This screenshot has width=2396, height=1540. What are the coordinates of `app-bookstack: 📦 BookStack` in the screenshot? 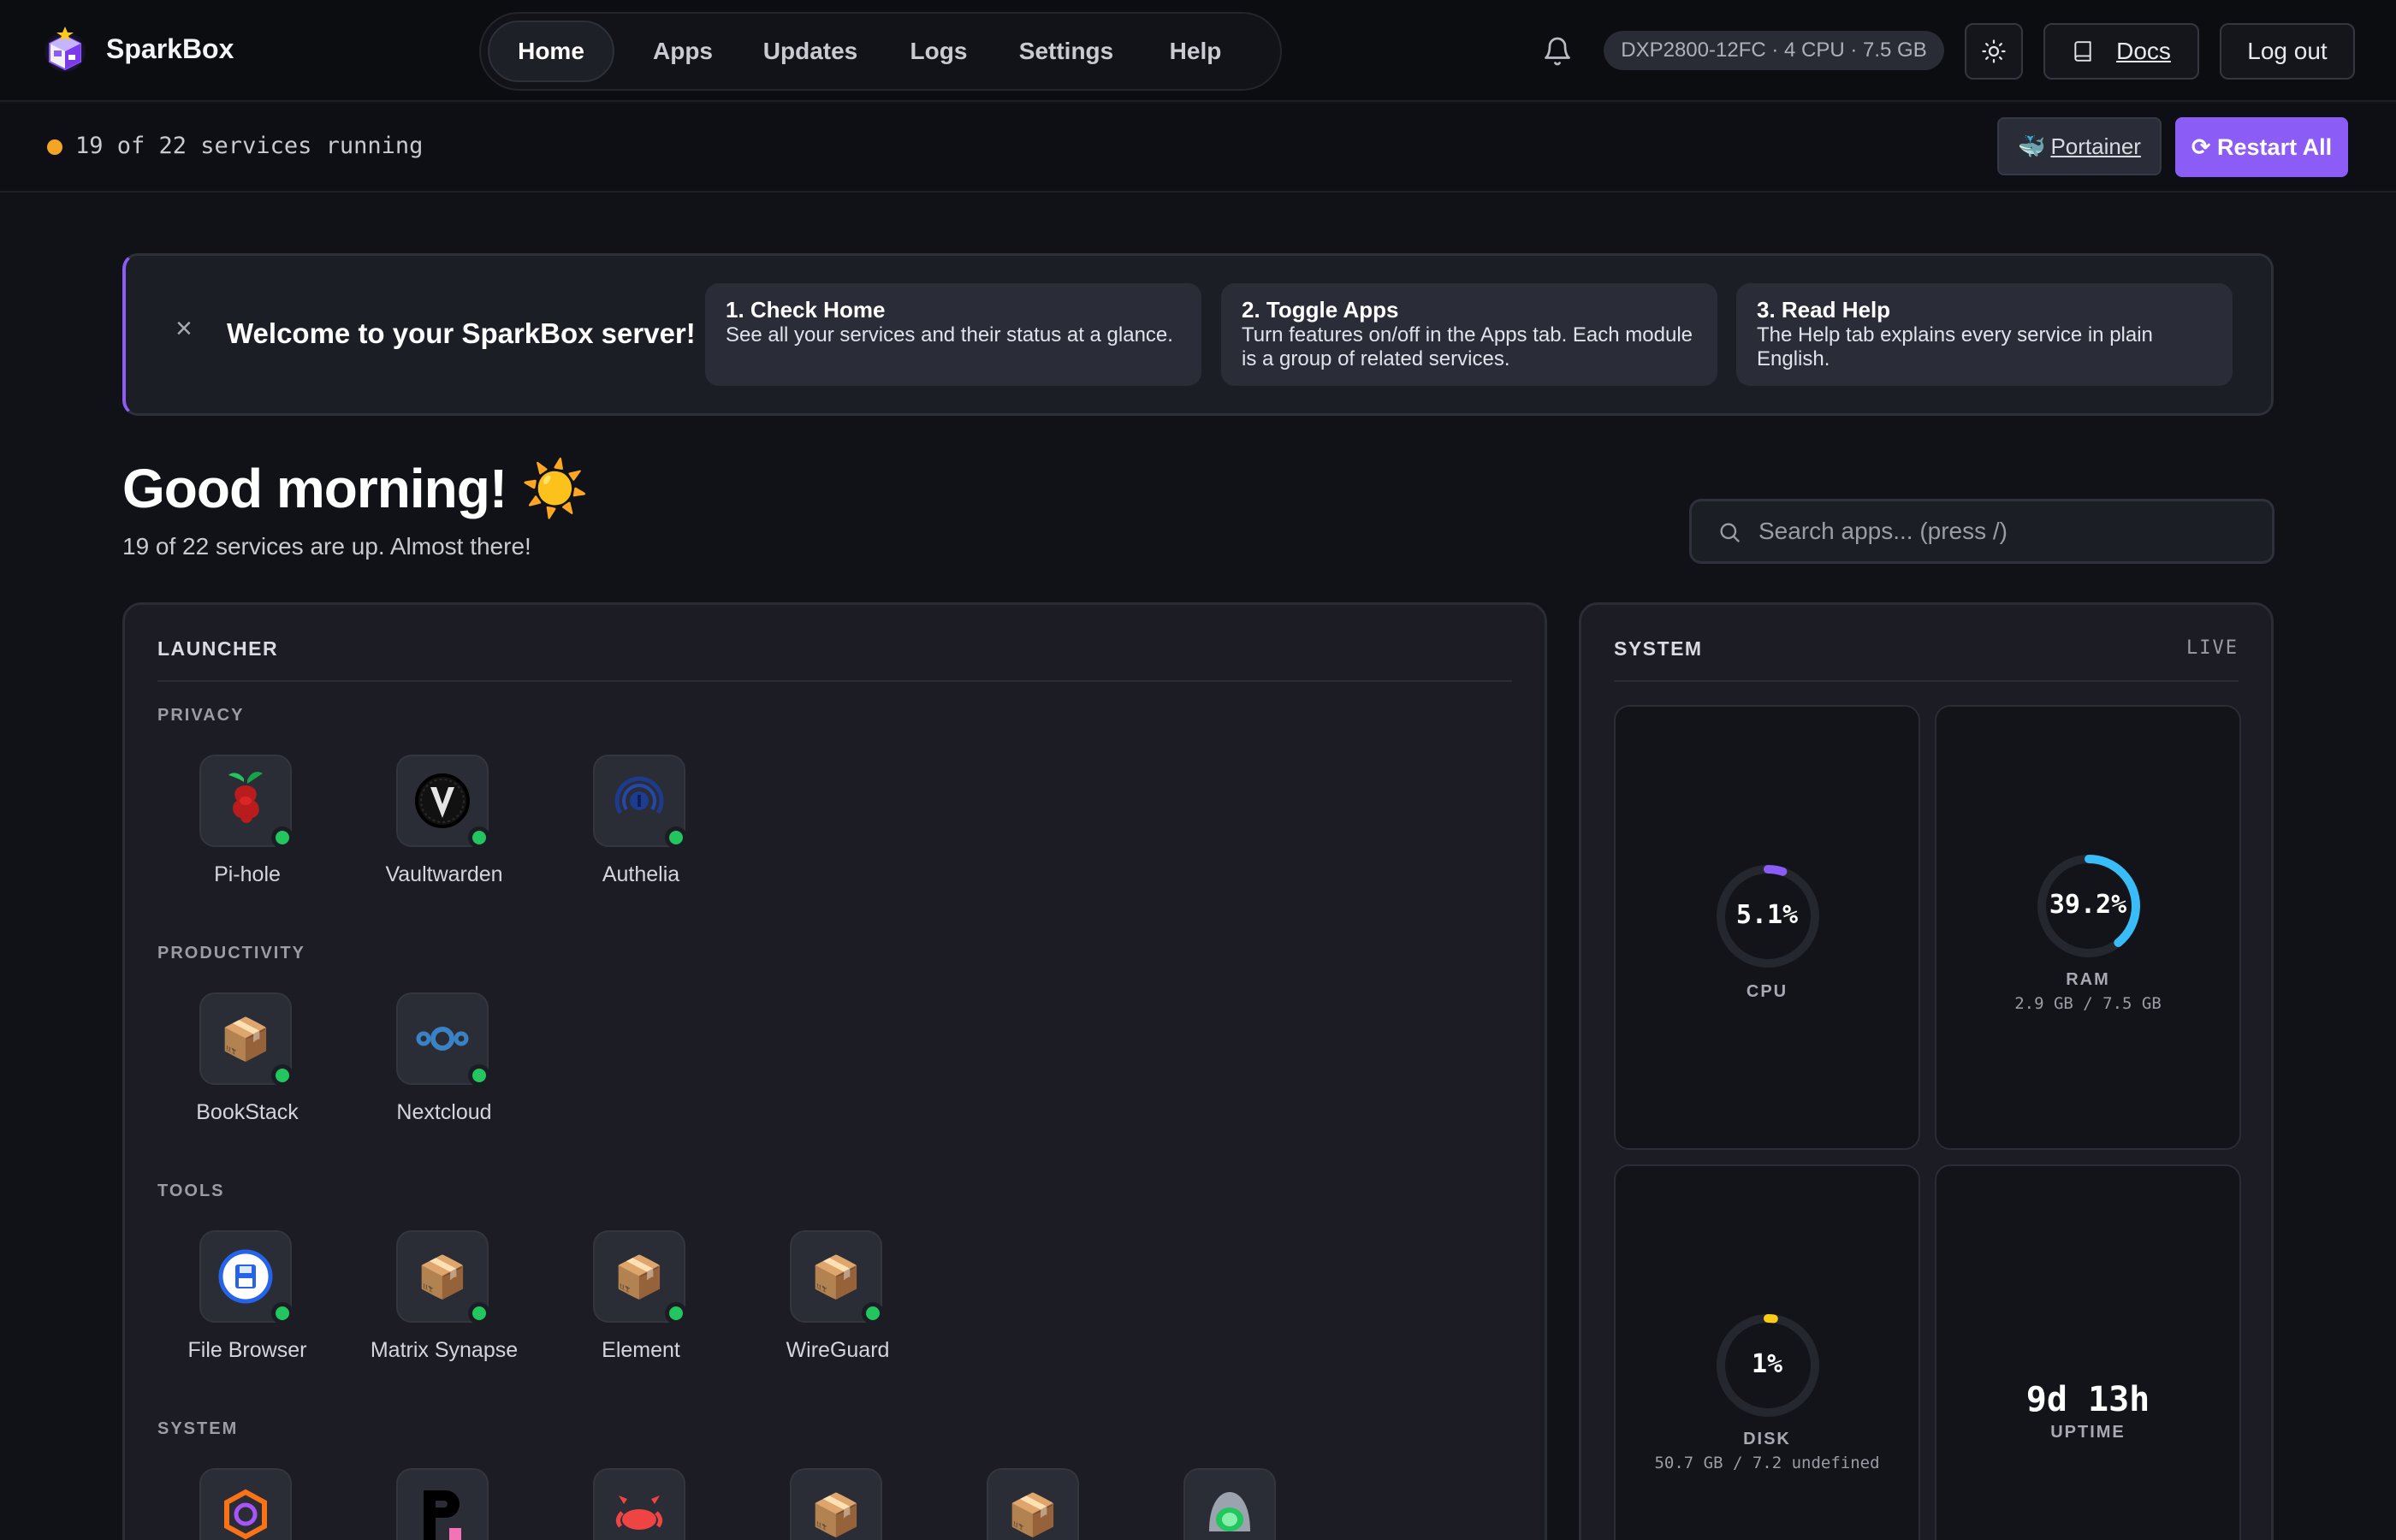 It's located at (247, 1065).